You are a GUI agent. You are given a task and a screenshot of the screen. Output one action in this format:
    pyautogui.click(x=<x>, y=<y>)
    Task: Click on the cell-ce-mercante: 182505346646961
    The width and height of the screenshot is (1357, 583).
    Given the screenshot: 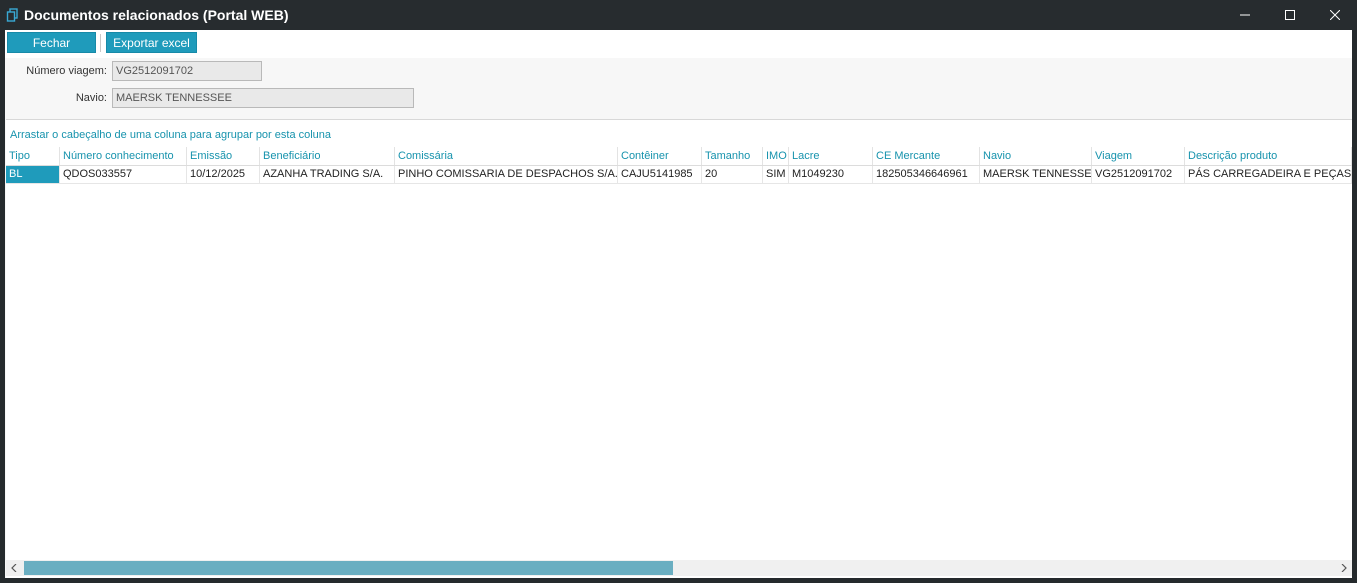 What is the action you would take?
    pyautogui.click(x=926, y=174)
    